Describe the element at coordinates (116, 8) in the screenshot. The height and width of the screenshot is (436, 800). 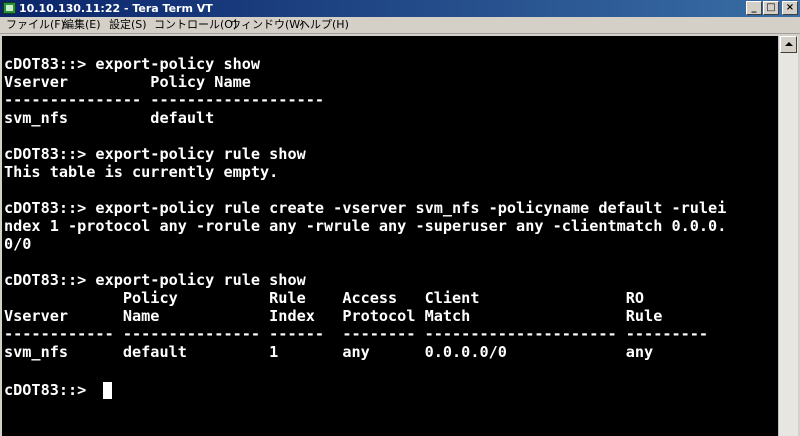
I see `window-title: 10.10.130.11:22 - Tera Term VT` at that location.